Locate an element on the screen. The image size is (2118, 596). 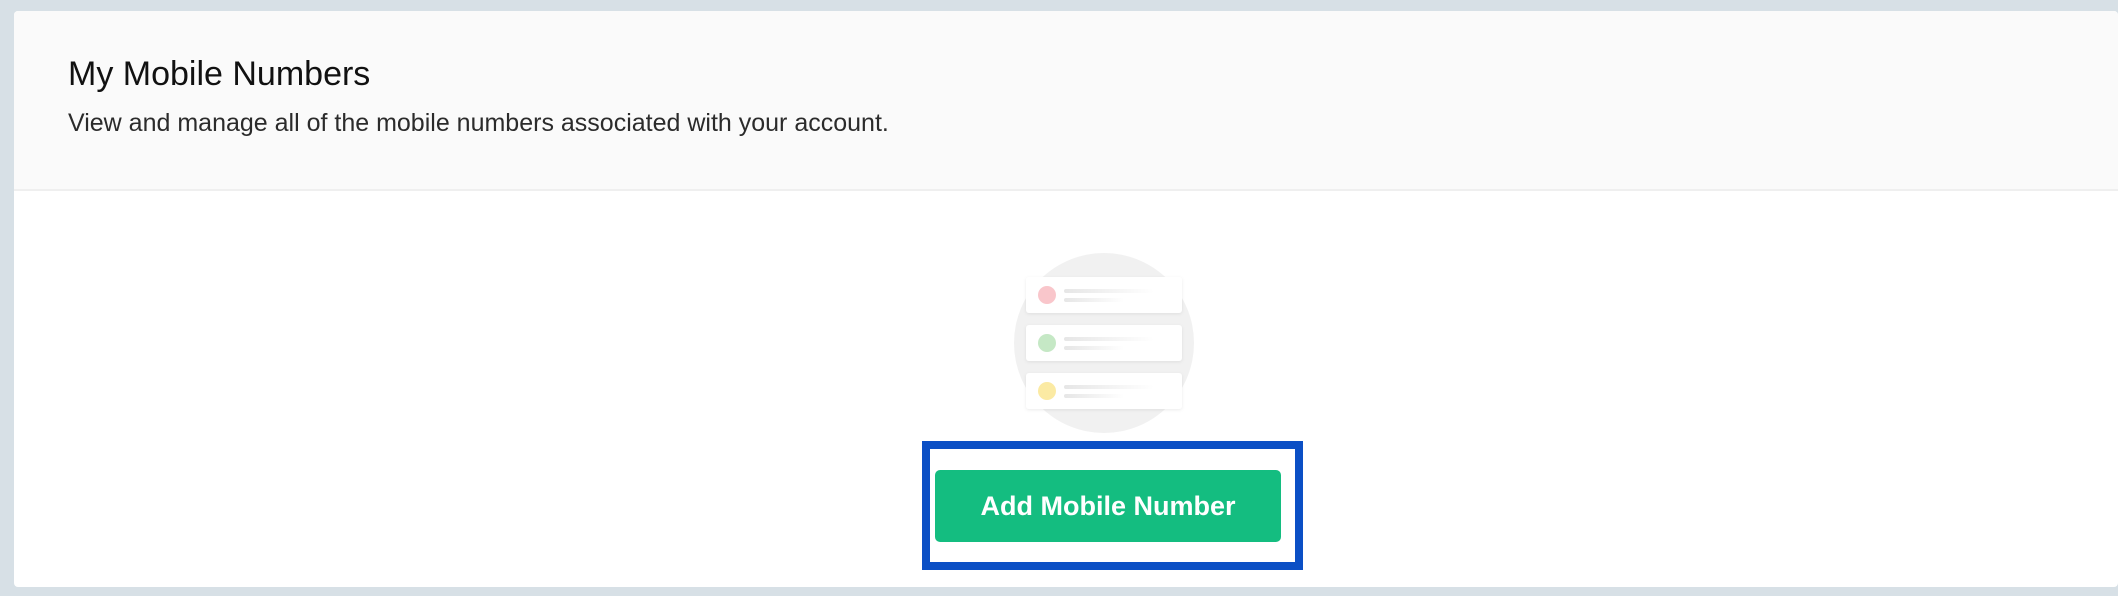
empty-state-illustration is located at coordinates (1104, 343).